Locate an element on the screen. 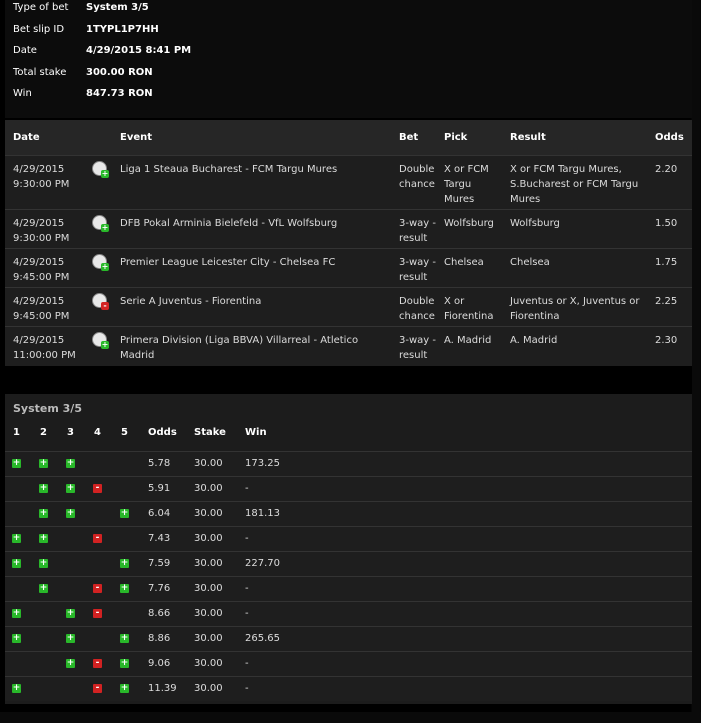 Image resolution: width=701 pixels, height=723 pixels. type-value: System 3/5 is located at coordinates (117, 7).